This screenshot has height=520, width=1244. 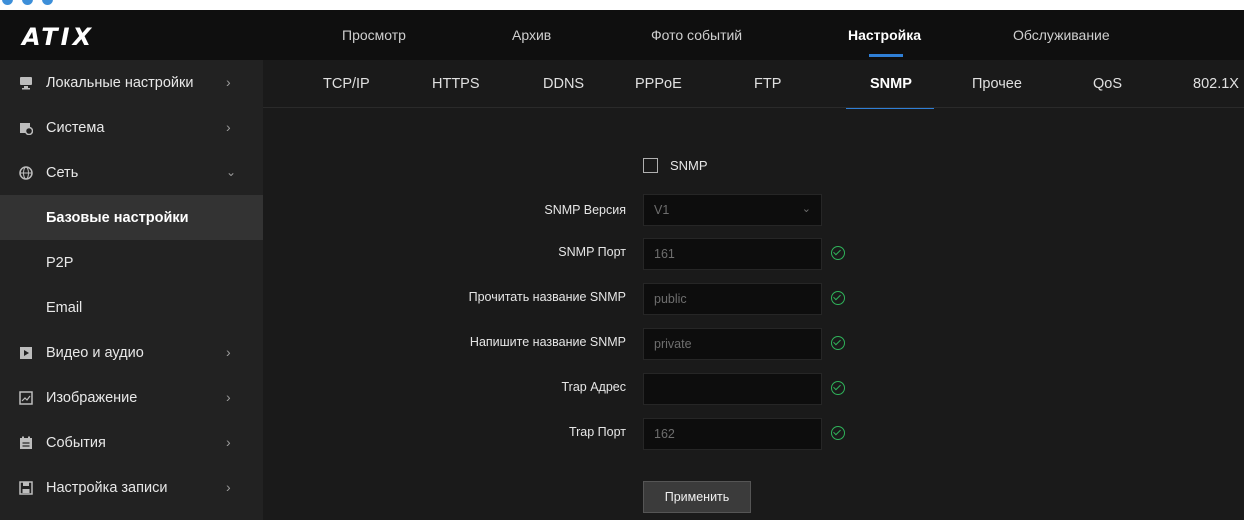 I want to click on tab-https: HTTPS, so click(x=456, y=84).